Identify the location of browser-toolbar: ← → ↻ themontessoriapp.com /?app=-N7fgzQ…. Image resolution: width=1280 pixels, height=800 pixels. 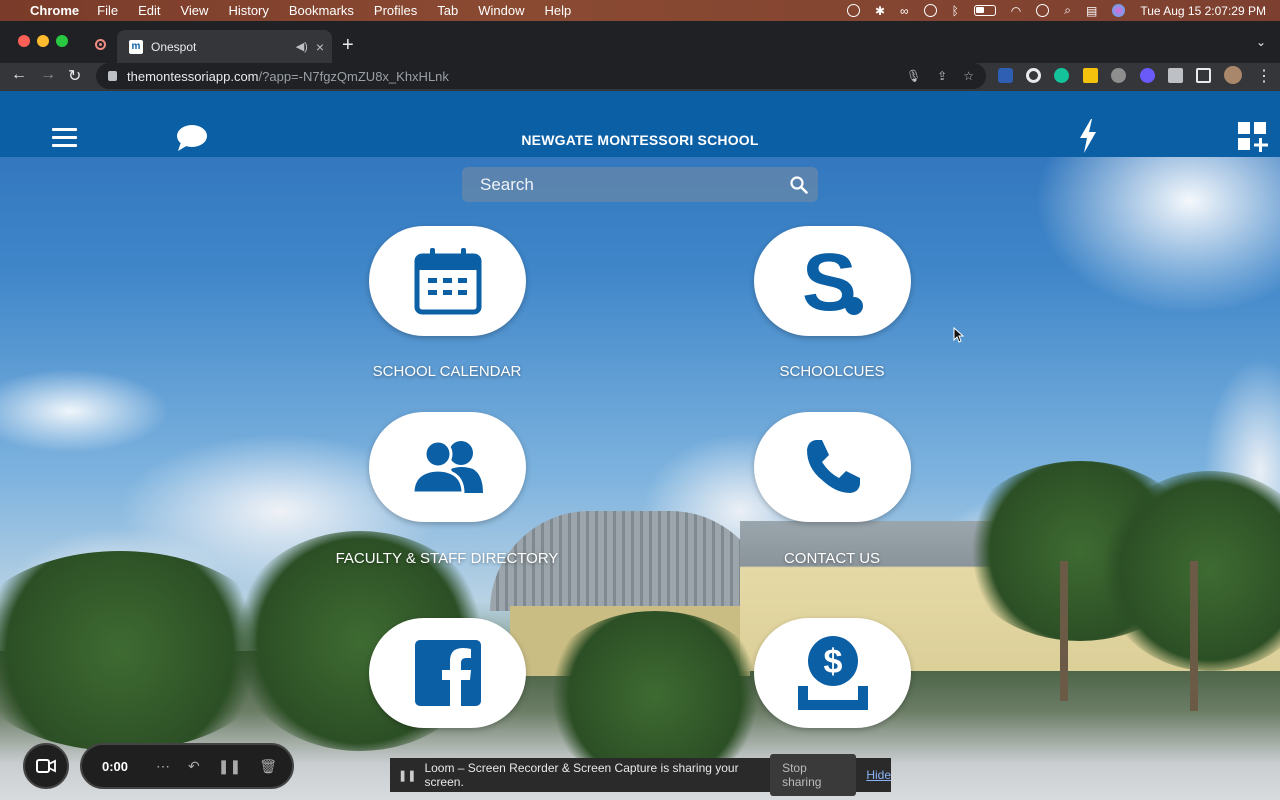
(640, 77).